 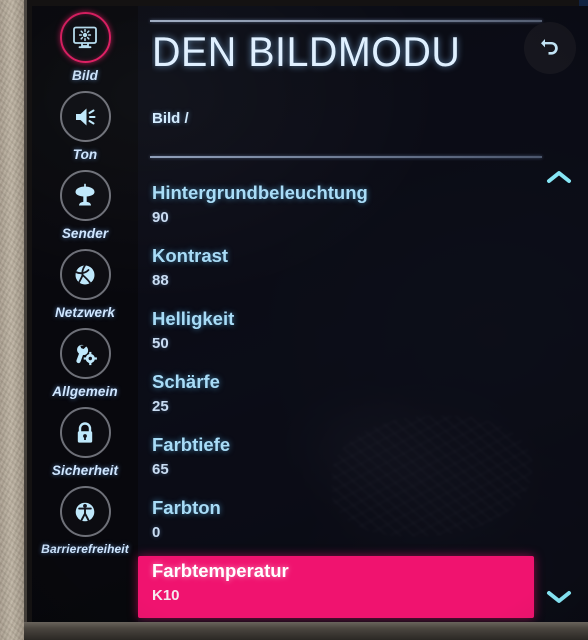 What do you see at coordinates (336, 587) in the screenshot?
I see `list-item-selected: Farbtemperatur K10` at bounding box center [336, 587].